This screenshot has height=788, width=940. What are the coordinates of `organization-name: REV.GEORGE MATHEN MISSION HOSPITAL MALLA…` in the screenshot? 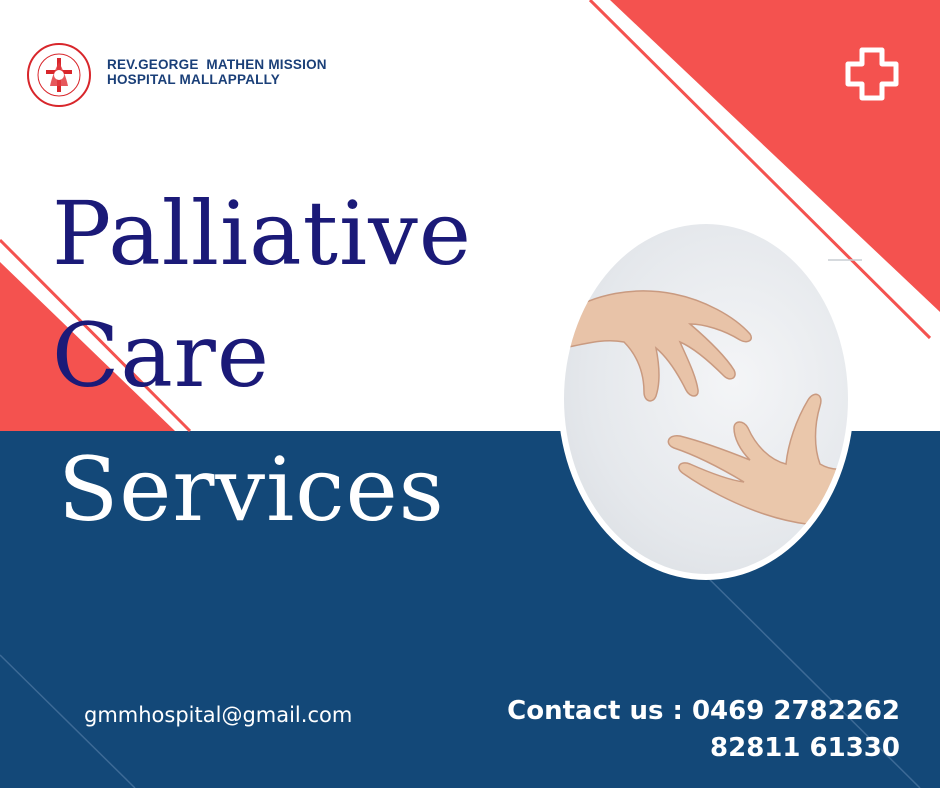 It's located at (217, 72).